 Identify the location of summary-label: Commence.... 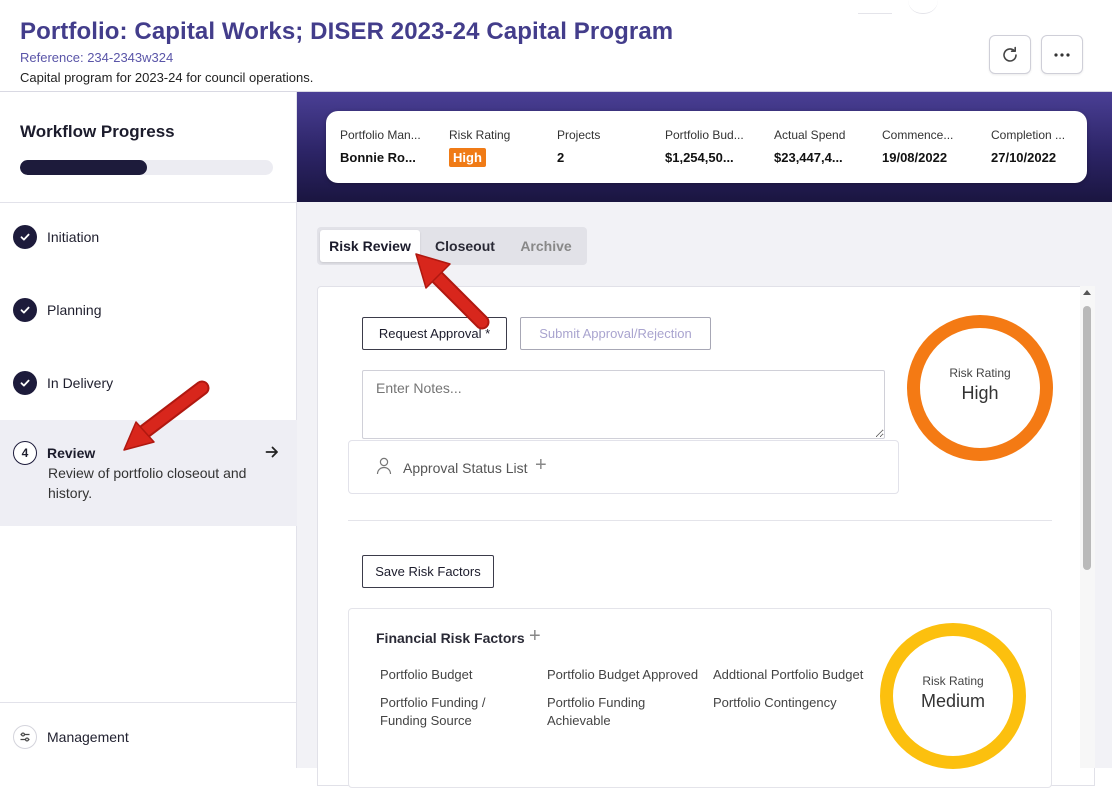
(918, 135).